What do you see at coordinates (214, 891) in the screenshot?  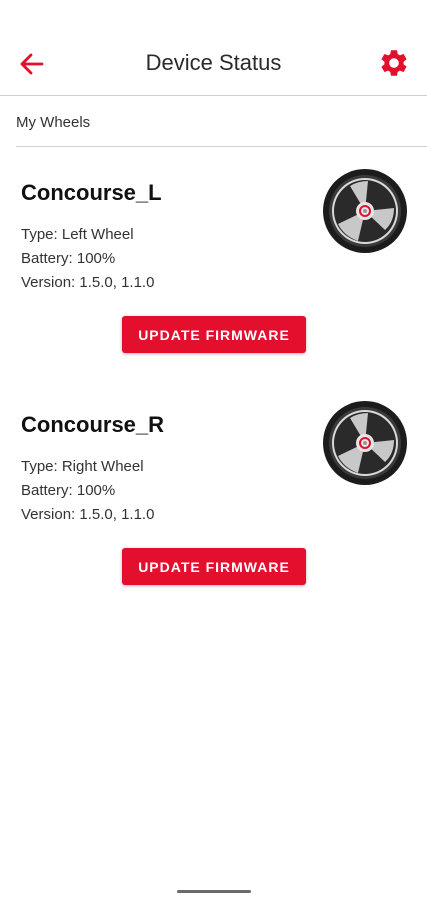 I see `gesture-nav-handle` at bounding box center [214, 891].